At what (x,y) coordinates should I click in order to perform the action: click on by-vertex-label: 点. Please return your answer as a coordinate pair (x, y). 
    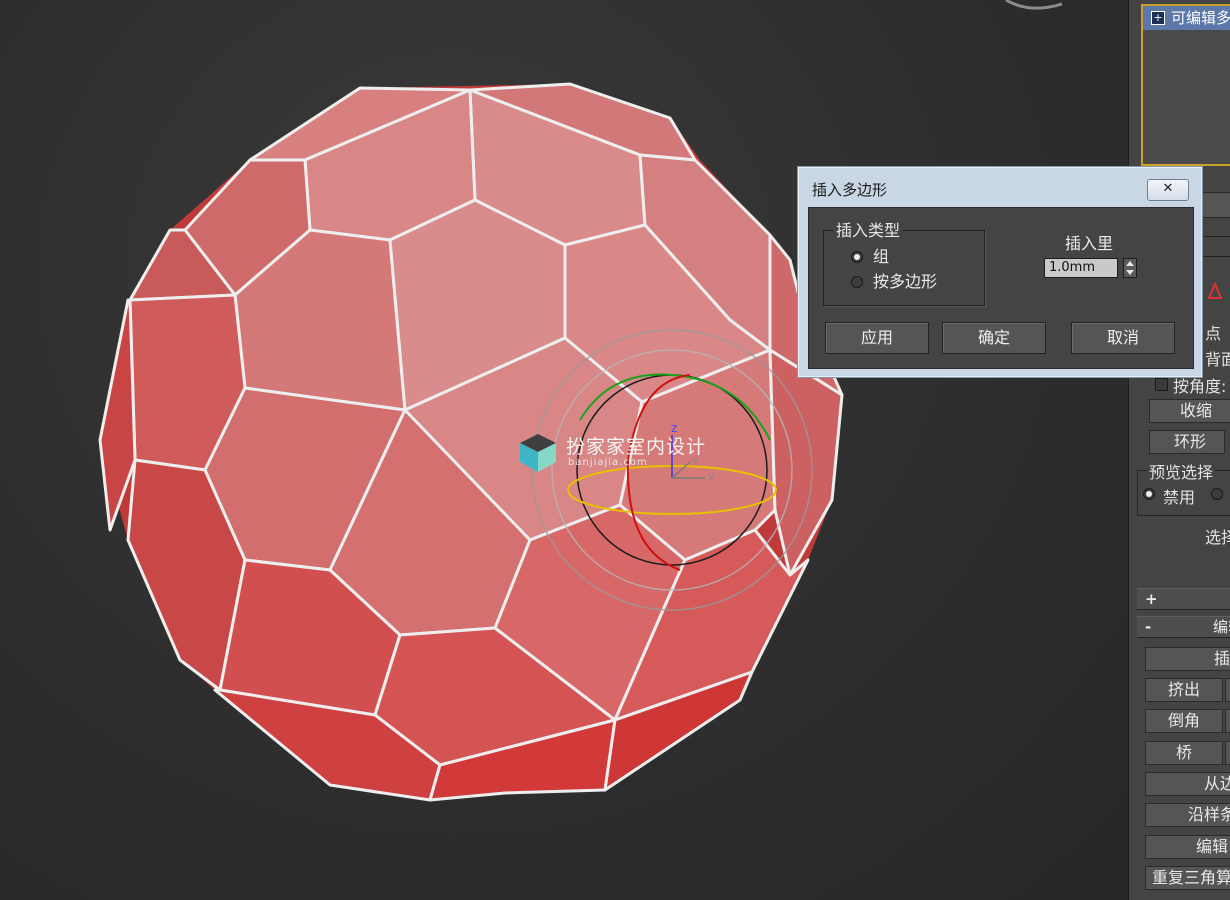
    Looking at the image, I should click on (1213, 333).